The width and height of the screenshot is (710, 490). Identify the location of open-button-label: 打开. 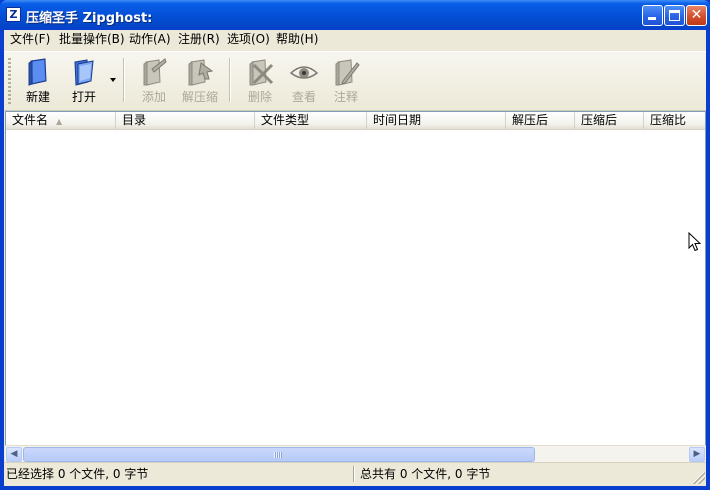
(83, 97).